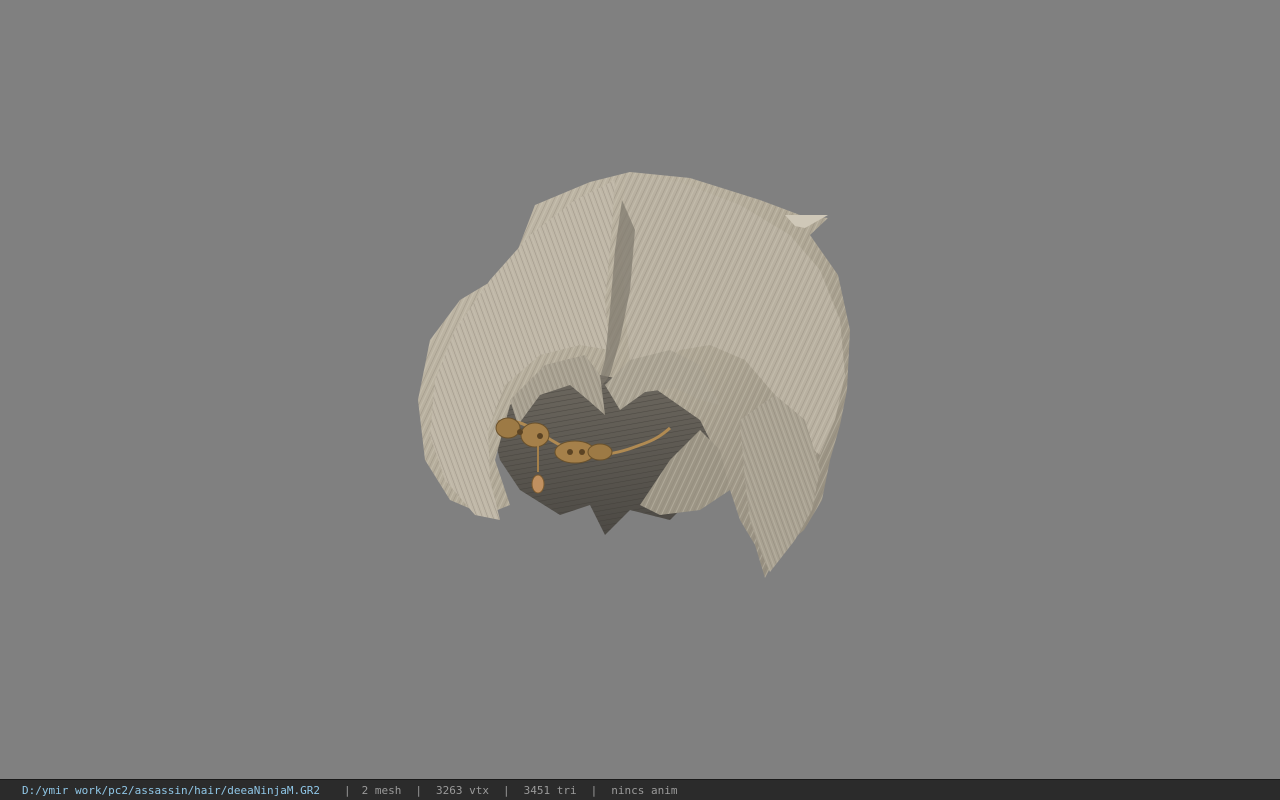  I want to click on animation-status-label: nincs anim, so click(644, 790).